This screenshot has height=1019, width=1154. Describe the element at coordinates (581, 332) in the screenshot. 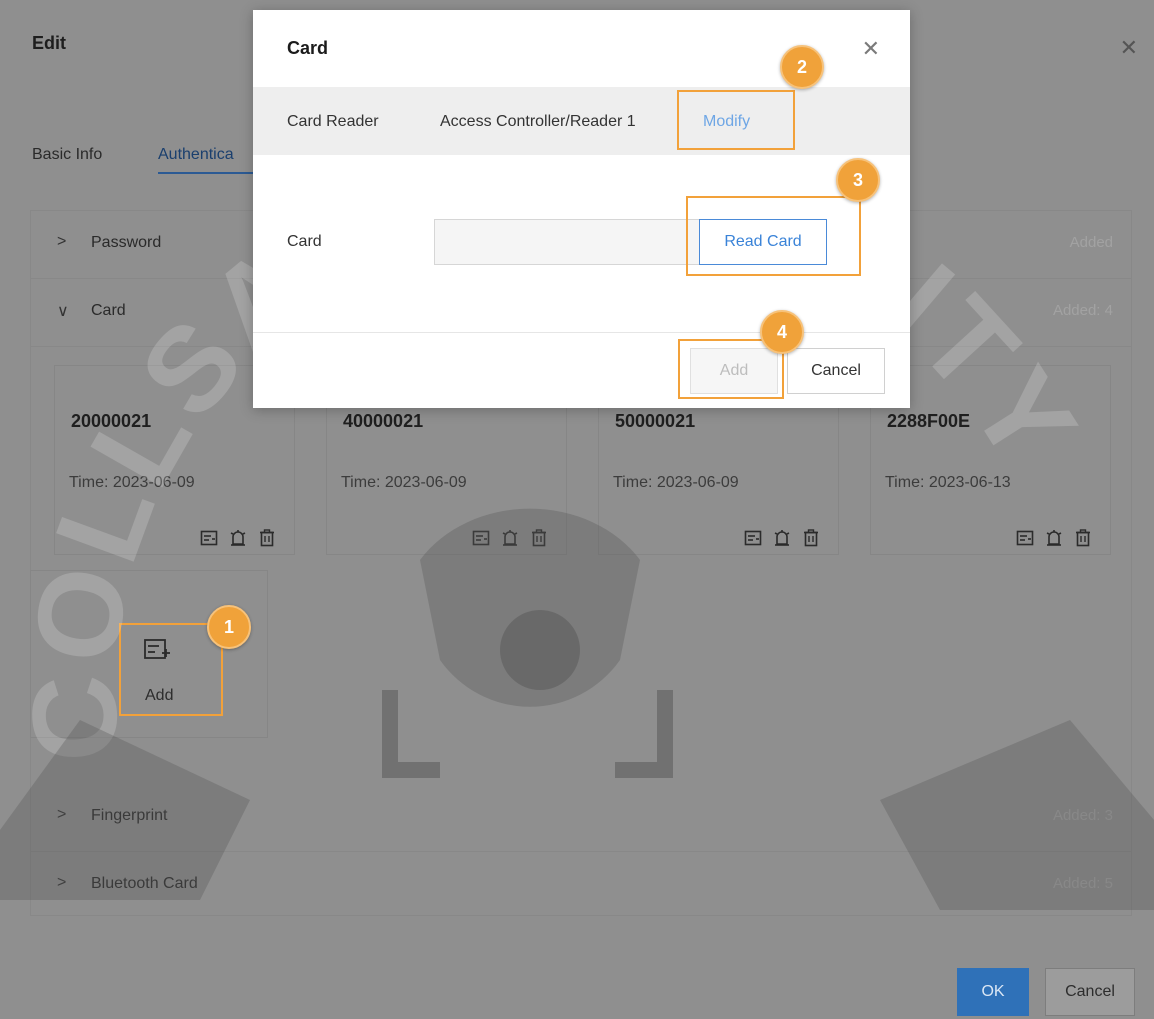

I see `divider` at that location.